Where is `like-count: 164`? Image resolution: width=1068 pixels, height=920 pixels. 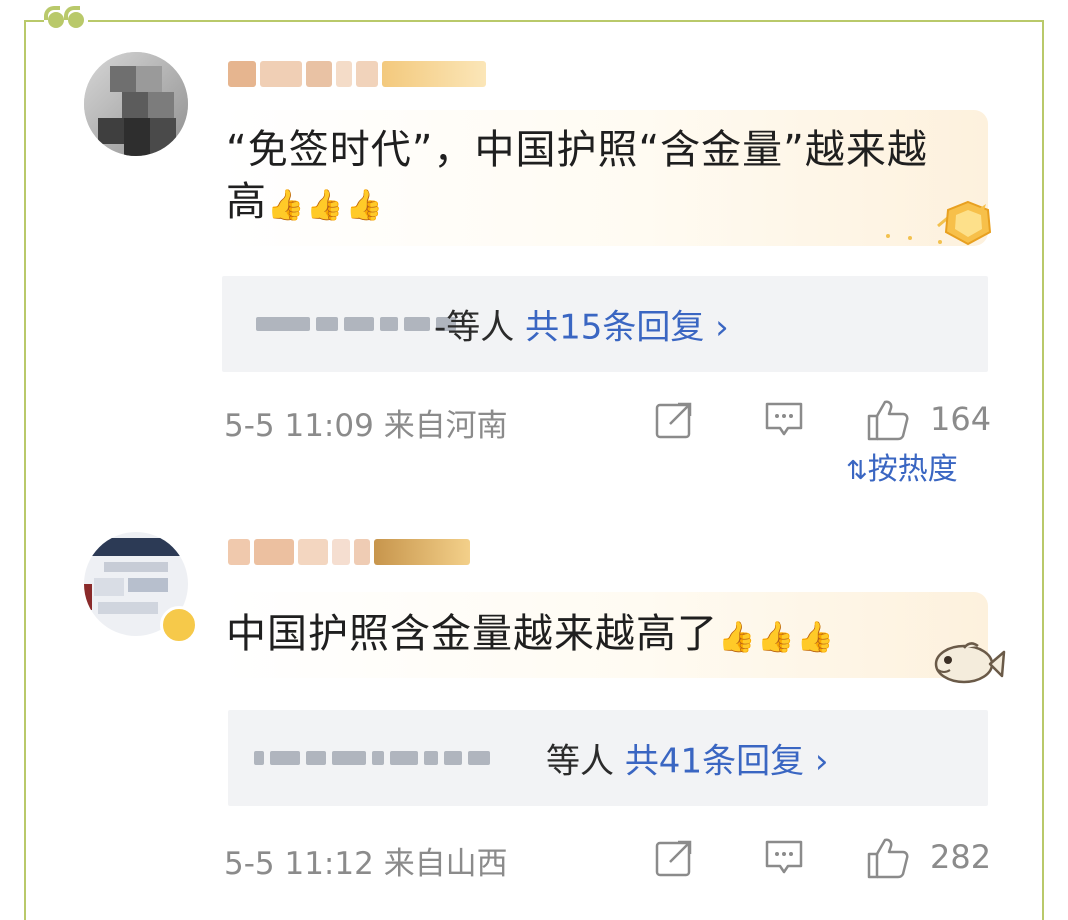
like-count: 164 is located at coordinates (961, 419).